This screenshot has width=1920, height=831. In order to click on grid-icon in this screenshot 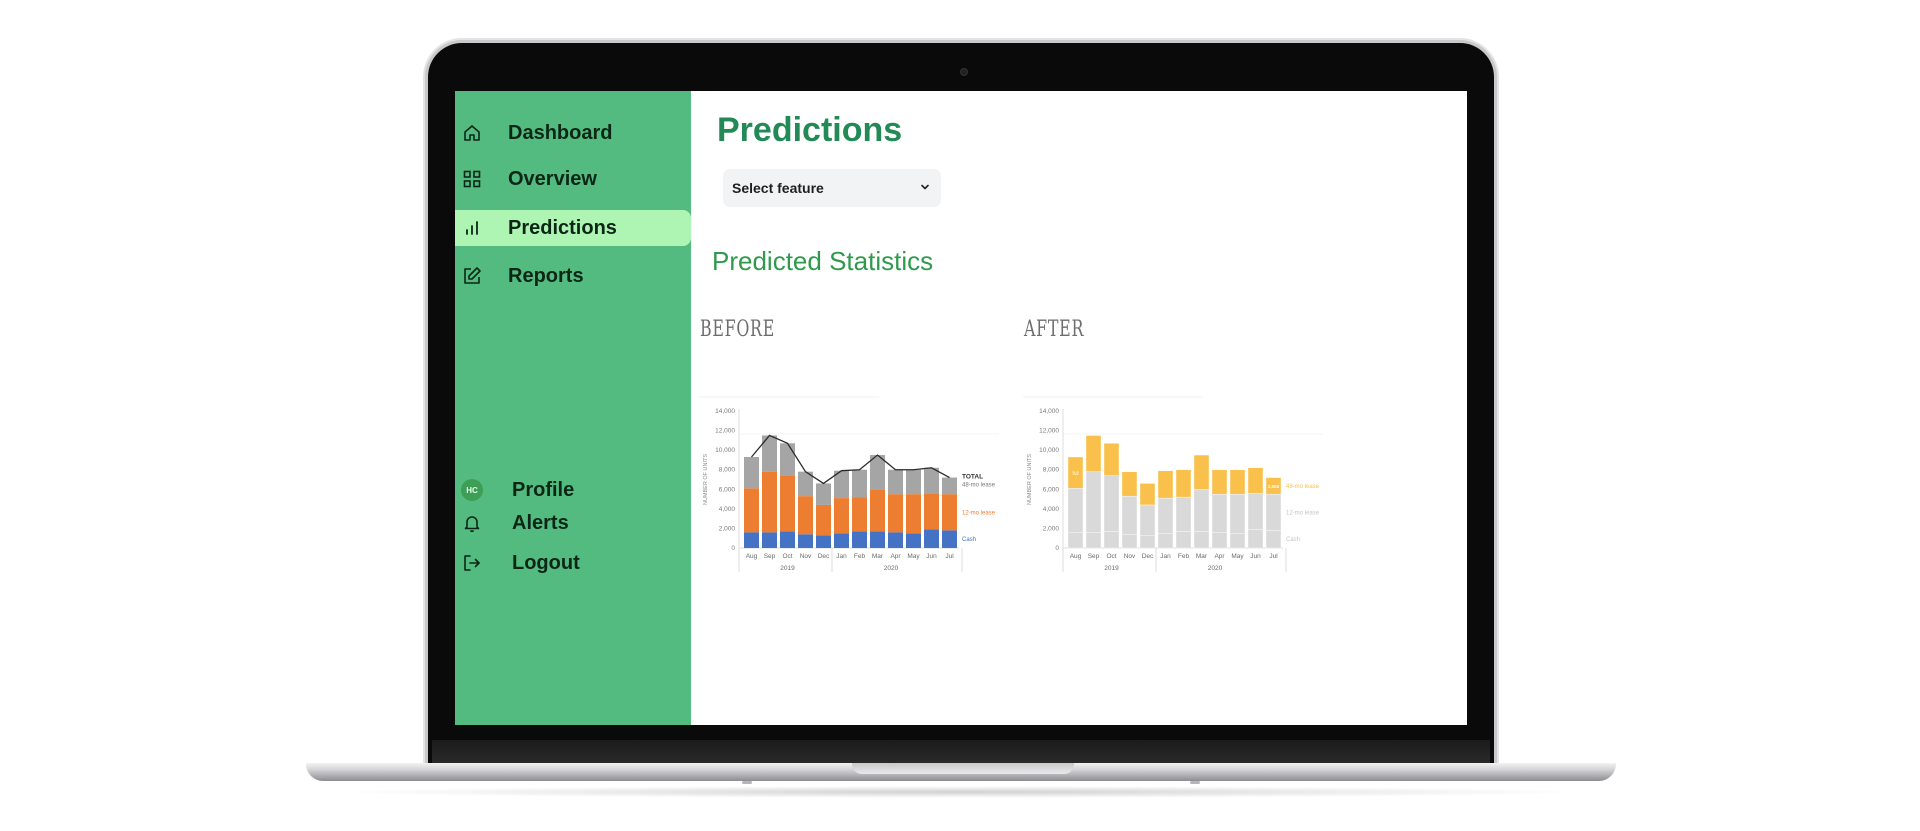, I will do `click(472, 179)`.